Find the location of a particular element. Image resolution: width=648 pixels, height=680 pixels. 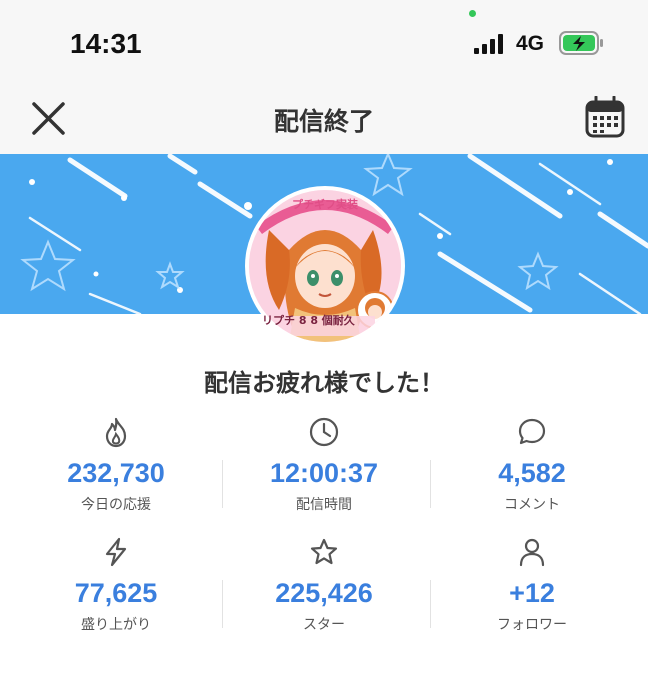

stat-value: 4,582 is located at coordinates (532, 473).